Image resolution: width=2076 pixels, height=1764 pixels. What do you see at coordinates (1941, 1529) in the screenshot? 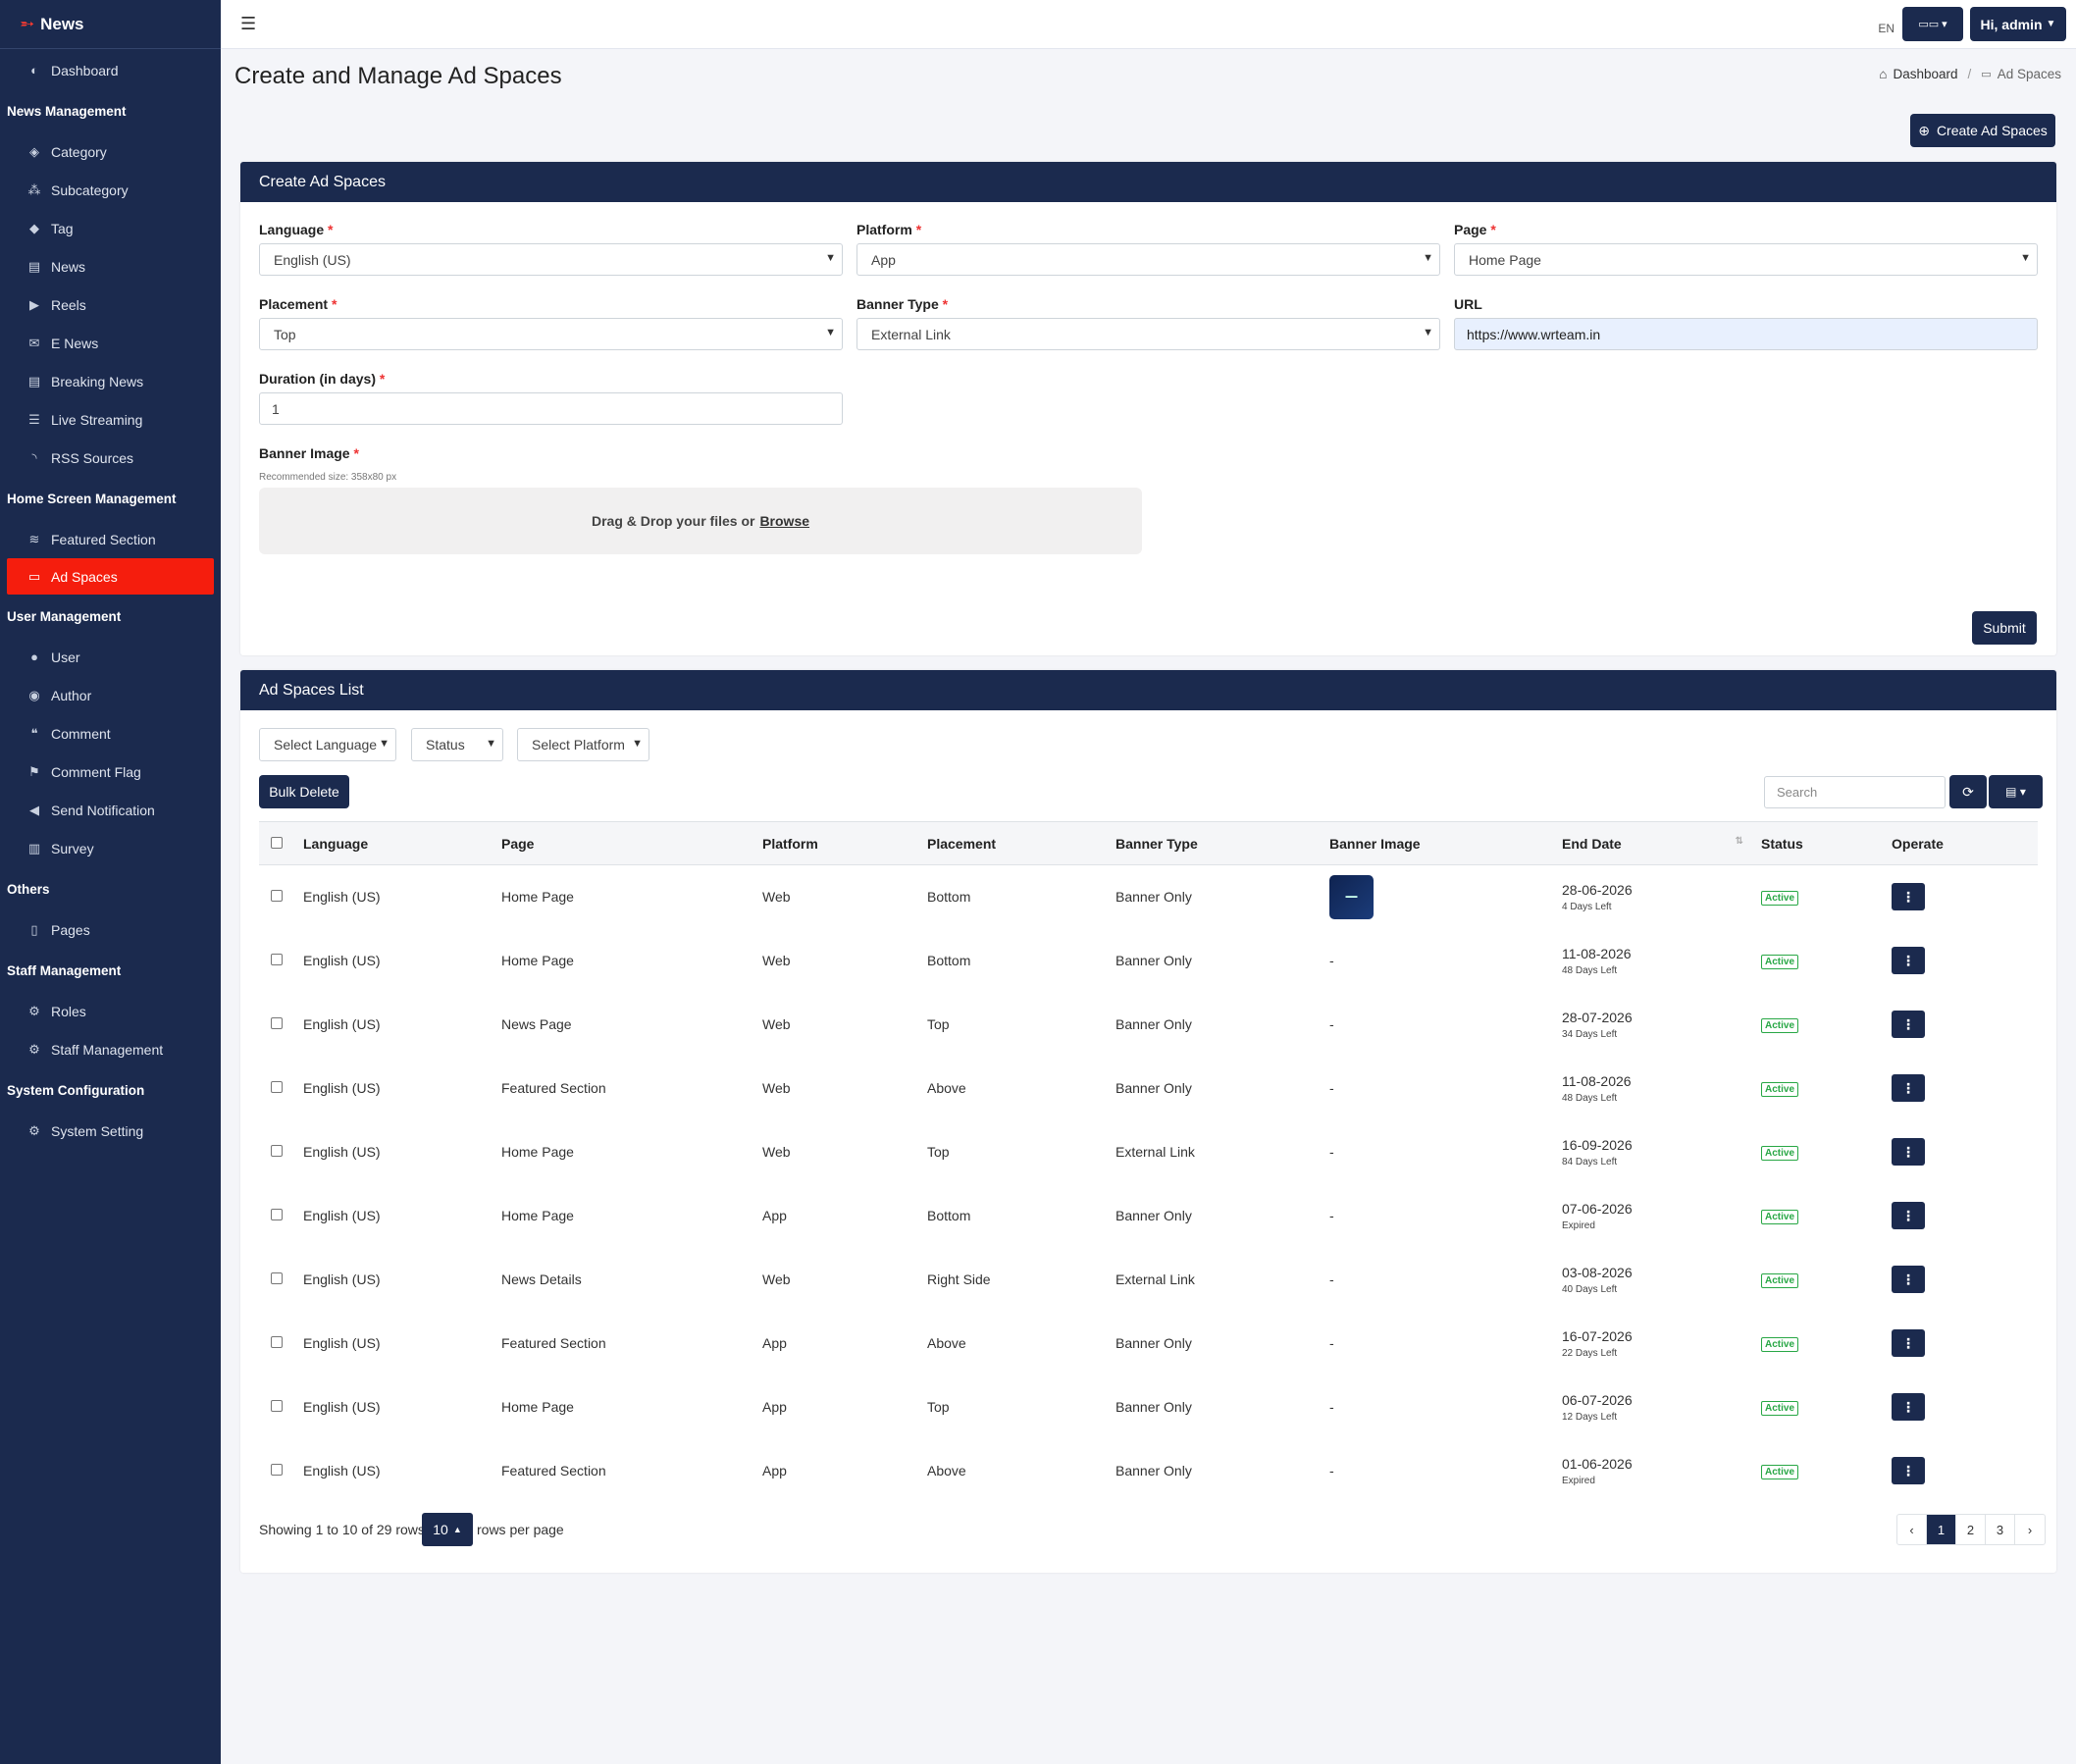
I see `pagination-page-1: 1` at bounding box center [1941, 1529].